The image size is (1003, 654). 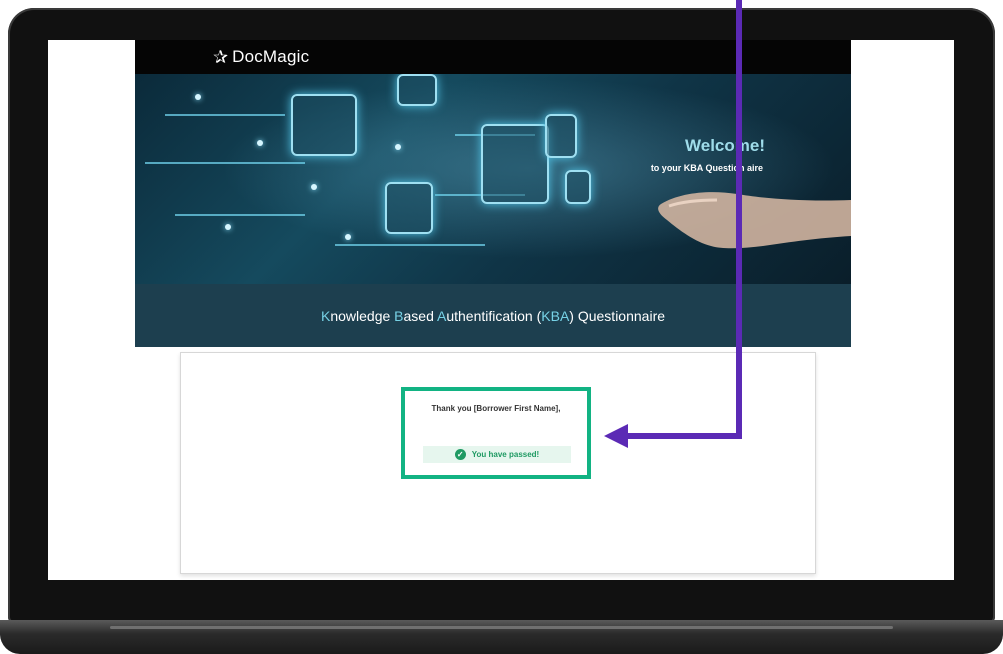 What do you see at coordinates (441, 315) in the screenshot?
I see `kba-title-part: A` at bounding box center [441, 315].